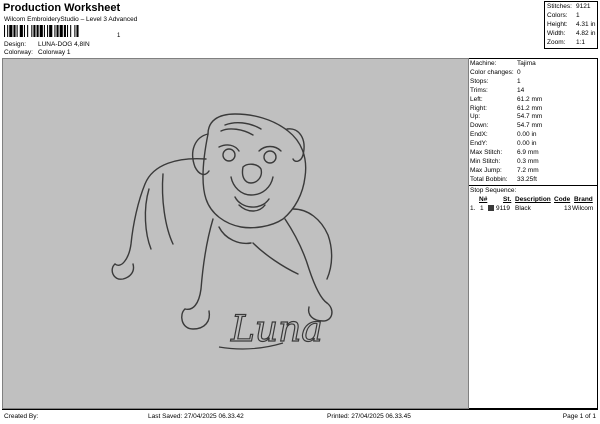  What do you see at coordinates (528, 161) in the screenshot?
I see `machine-info-value: 0.3 mm` at bounding box center [528, 161].